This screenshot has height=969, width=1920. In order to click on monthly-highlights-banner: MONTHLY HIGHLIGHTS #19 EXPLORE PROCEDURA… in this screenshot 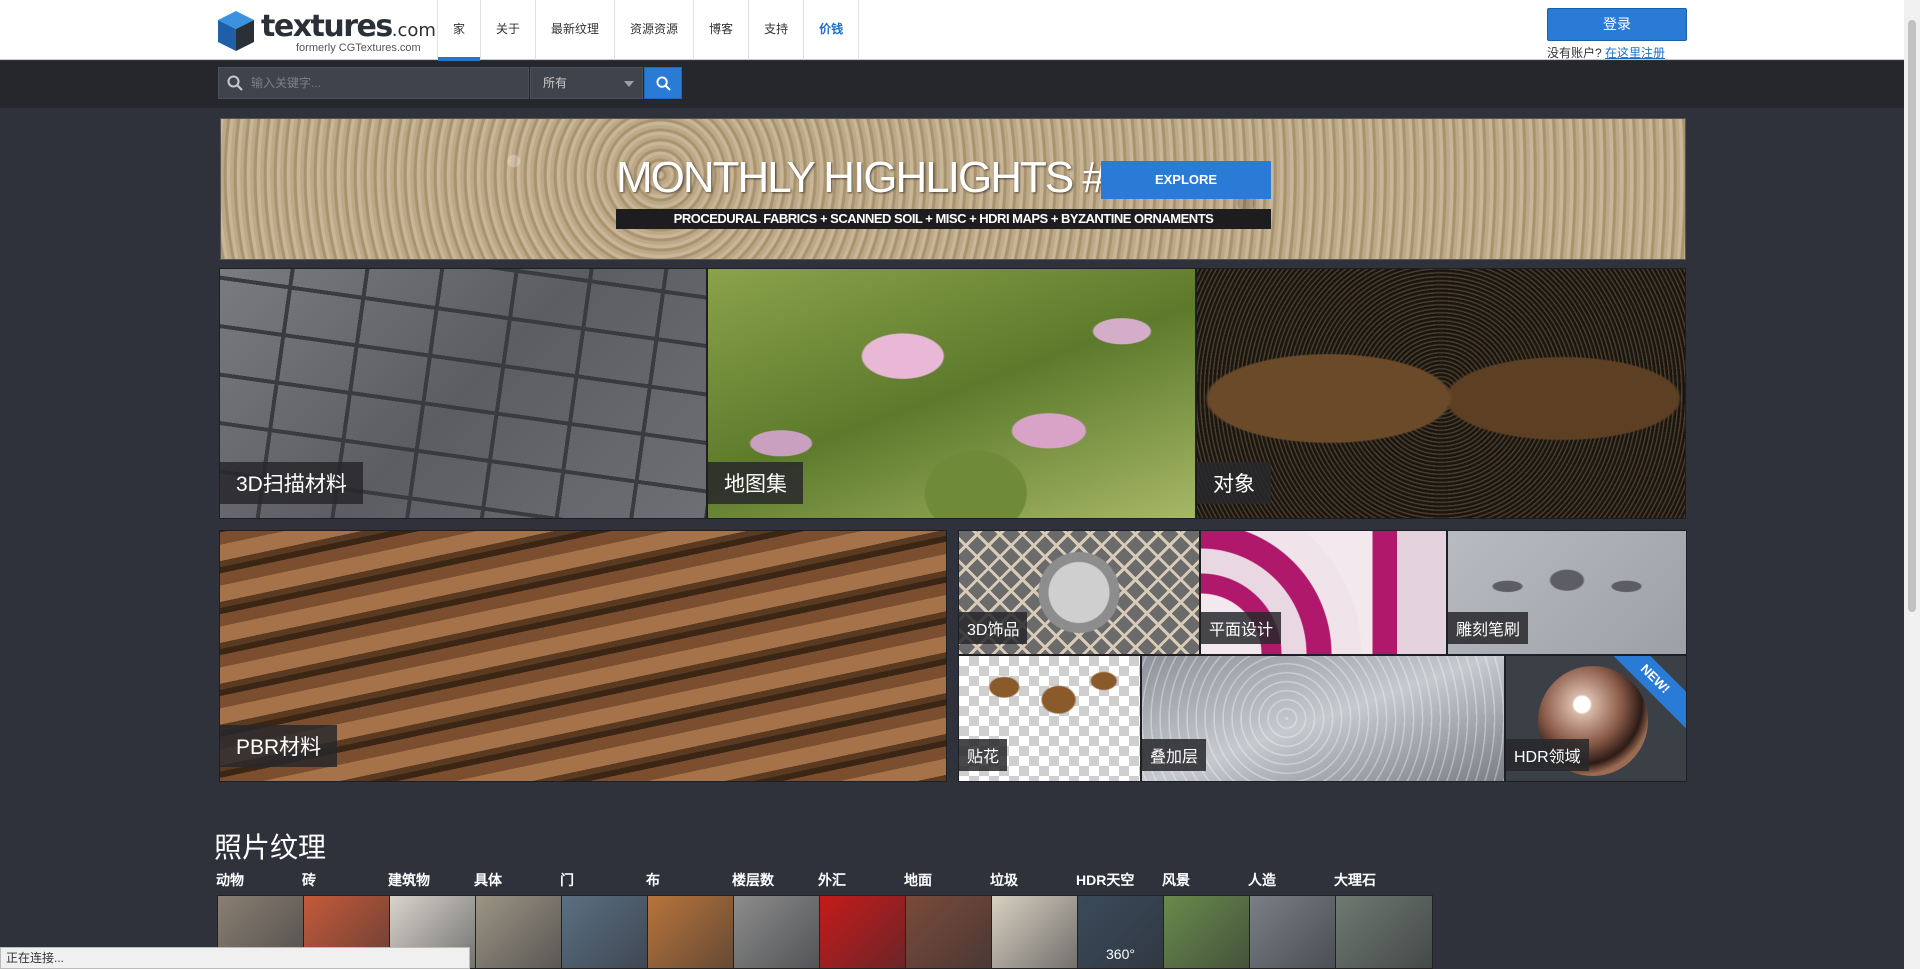, I will do `click(953, 189)`.